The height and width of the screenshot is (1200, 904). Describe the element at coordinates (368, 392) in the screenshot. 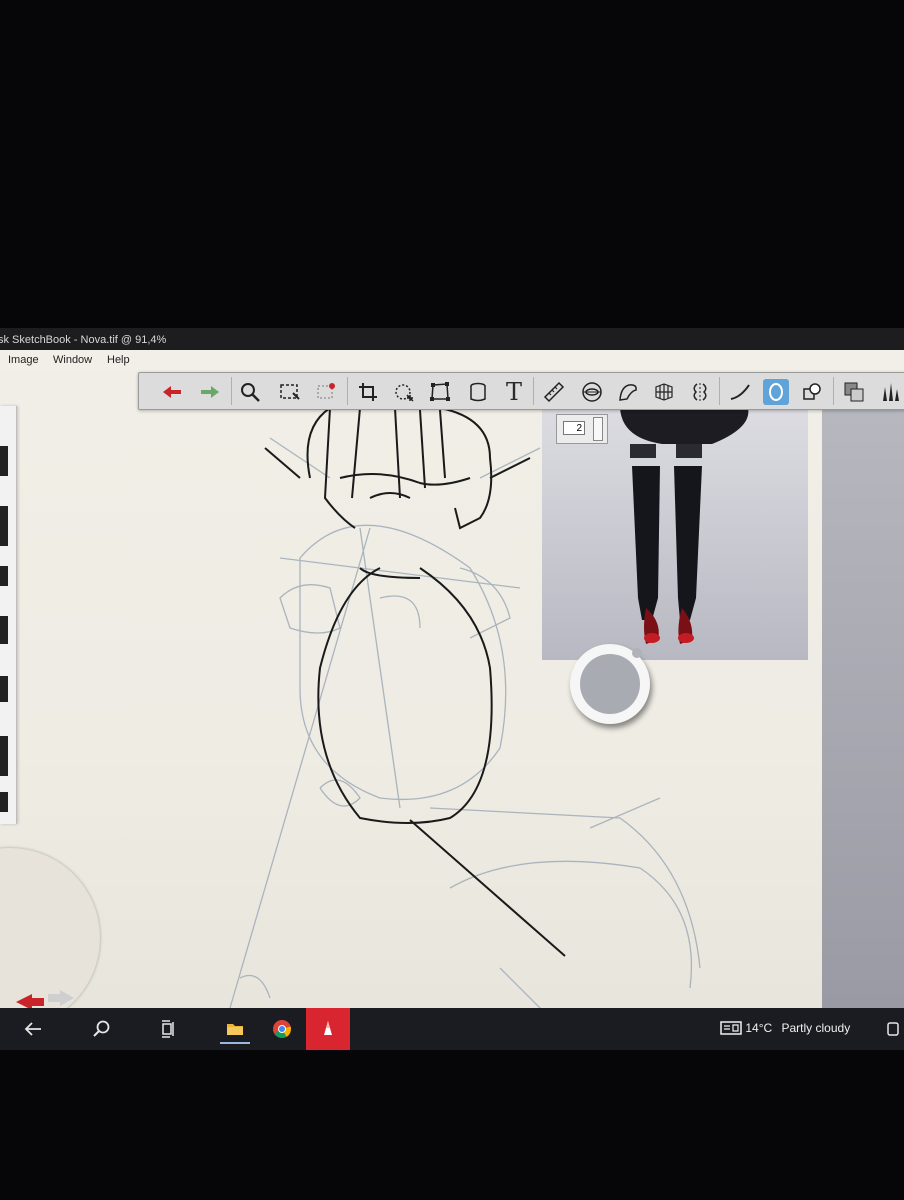

I see `crop-icon` at that location.